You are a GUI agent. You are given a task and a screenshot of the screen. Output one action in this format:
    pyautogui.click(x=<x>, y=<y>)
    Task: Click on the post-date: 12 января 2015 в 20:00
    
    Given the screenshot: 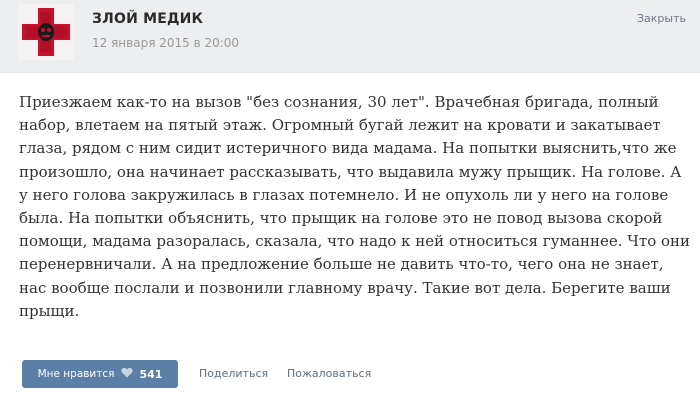 What is the action you would take?
    pyautogui.click(x=165, y=43)
    